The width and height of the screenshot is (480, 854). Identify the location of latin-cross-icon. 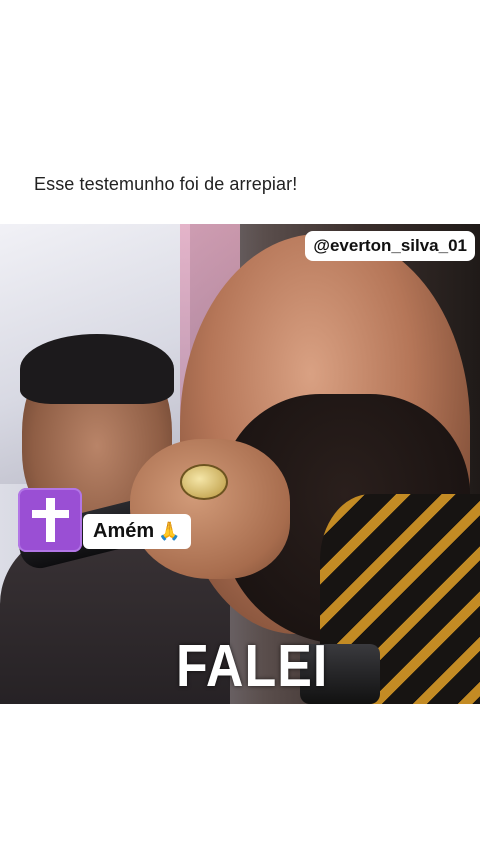
(50, 520).